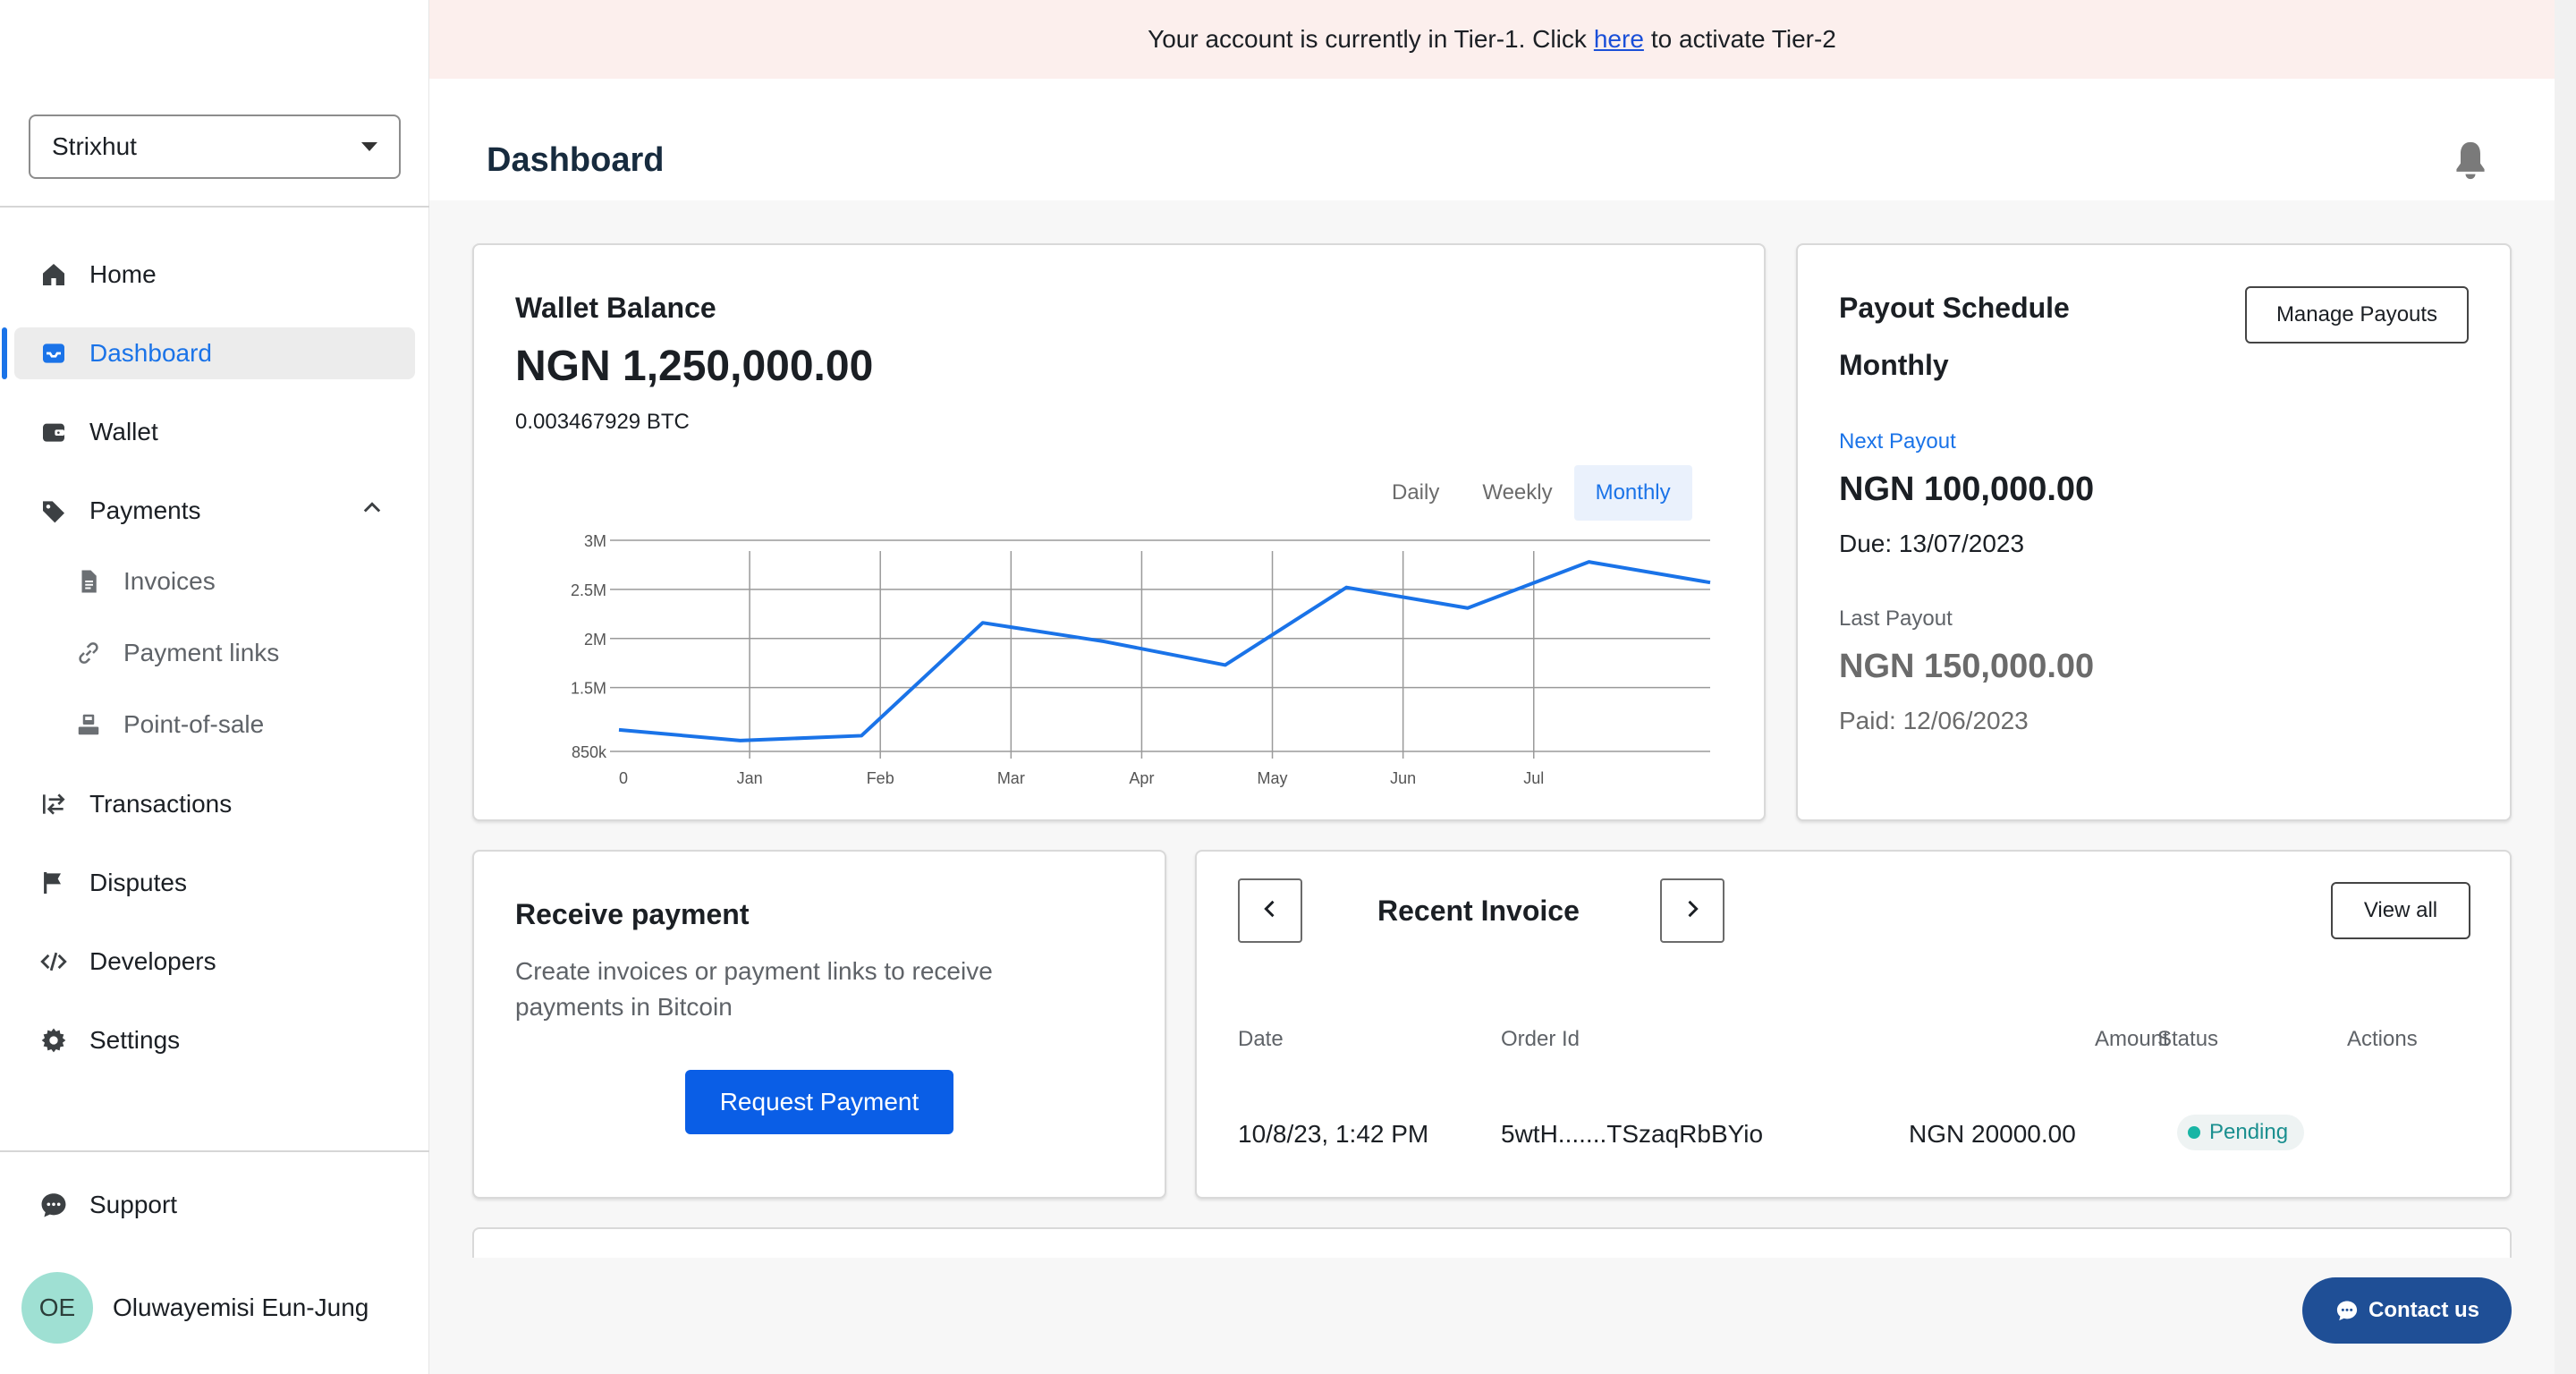 The height and width of the screenshot is (1374, 2576). What do you see at coordinates (624, 1007) in the screenshot?
I see `receive-description-line: payments in Bitcoin` at bounding box center [624, 1007].